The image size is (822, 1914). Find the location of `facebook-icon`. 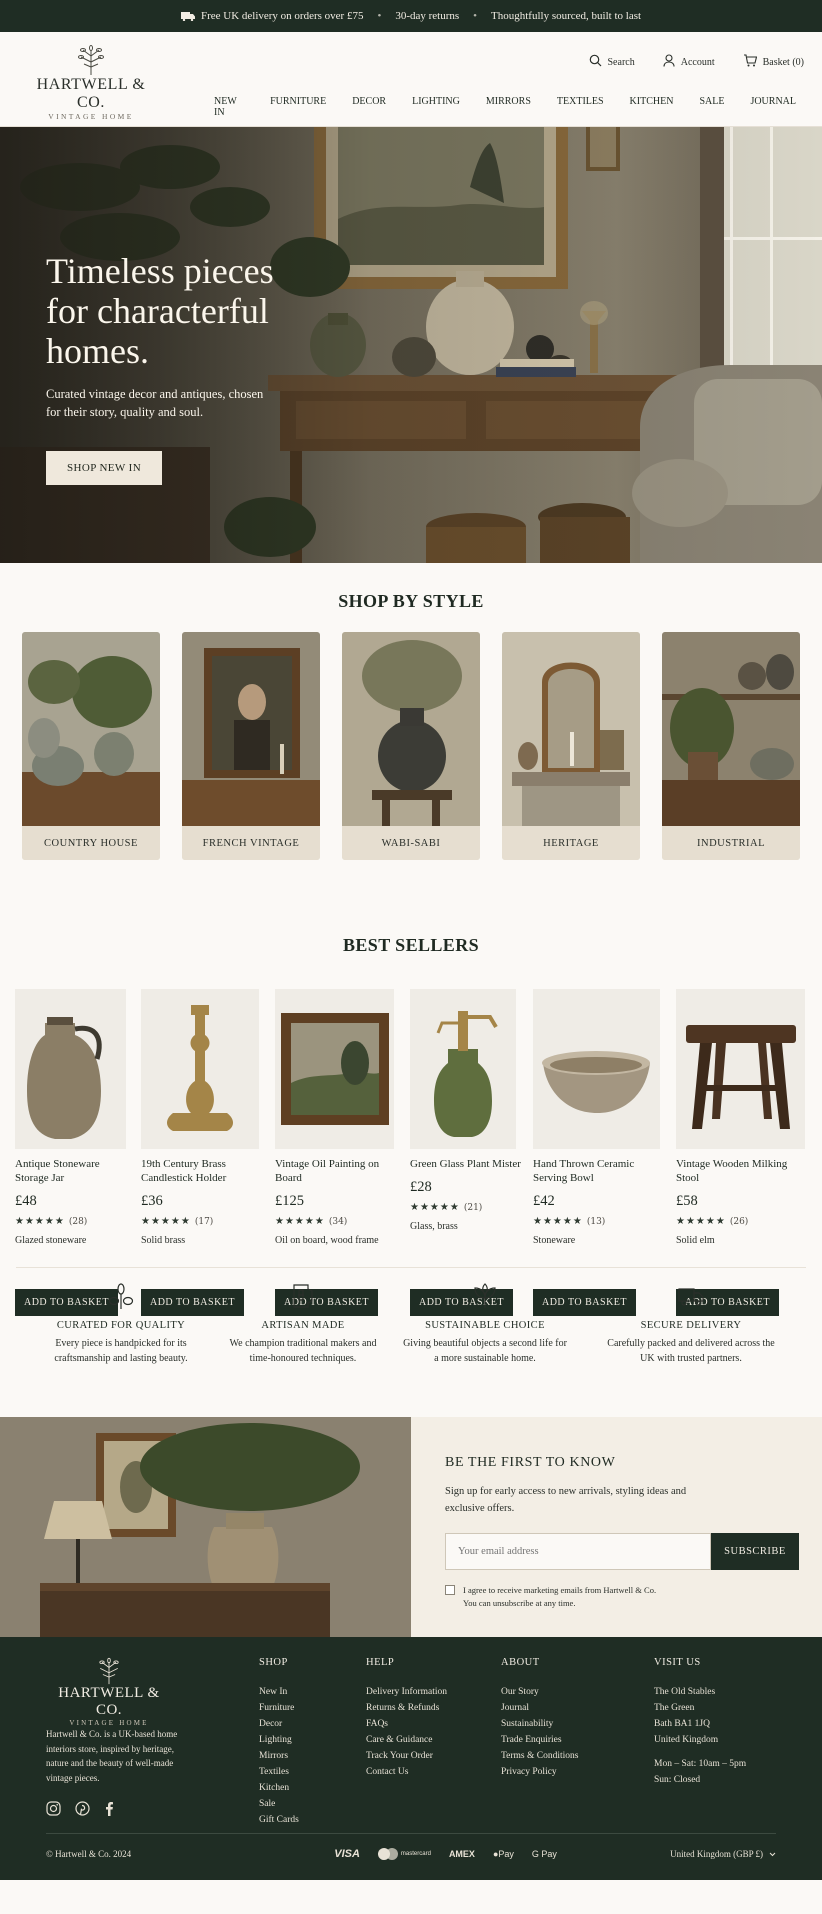

facebook-icon is located at coordinates (109, 1811).